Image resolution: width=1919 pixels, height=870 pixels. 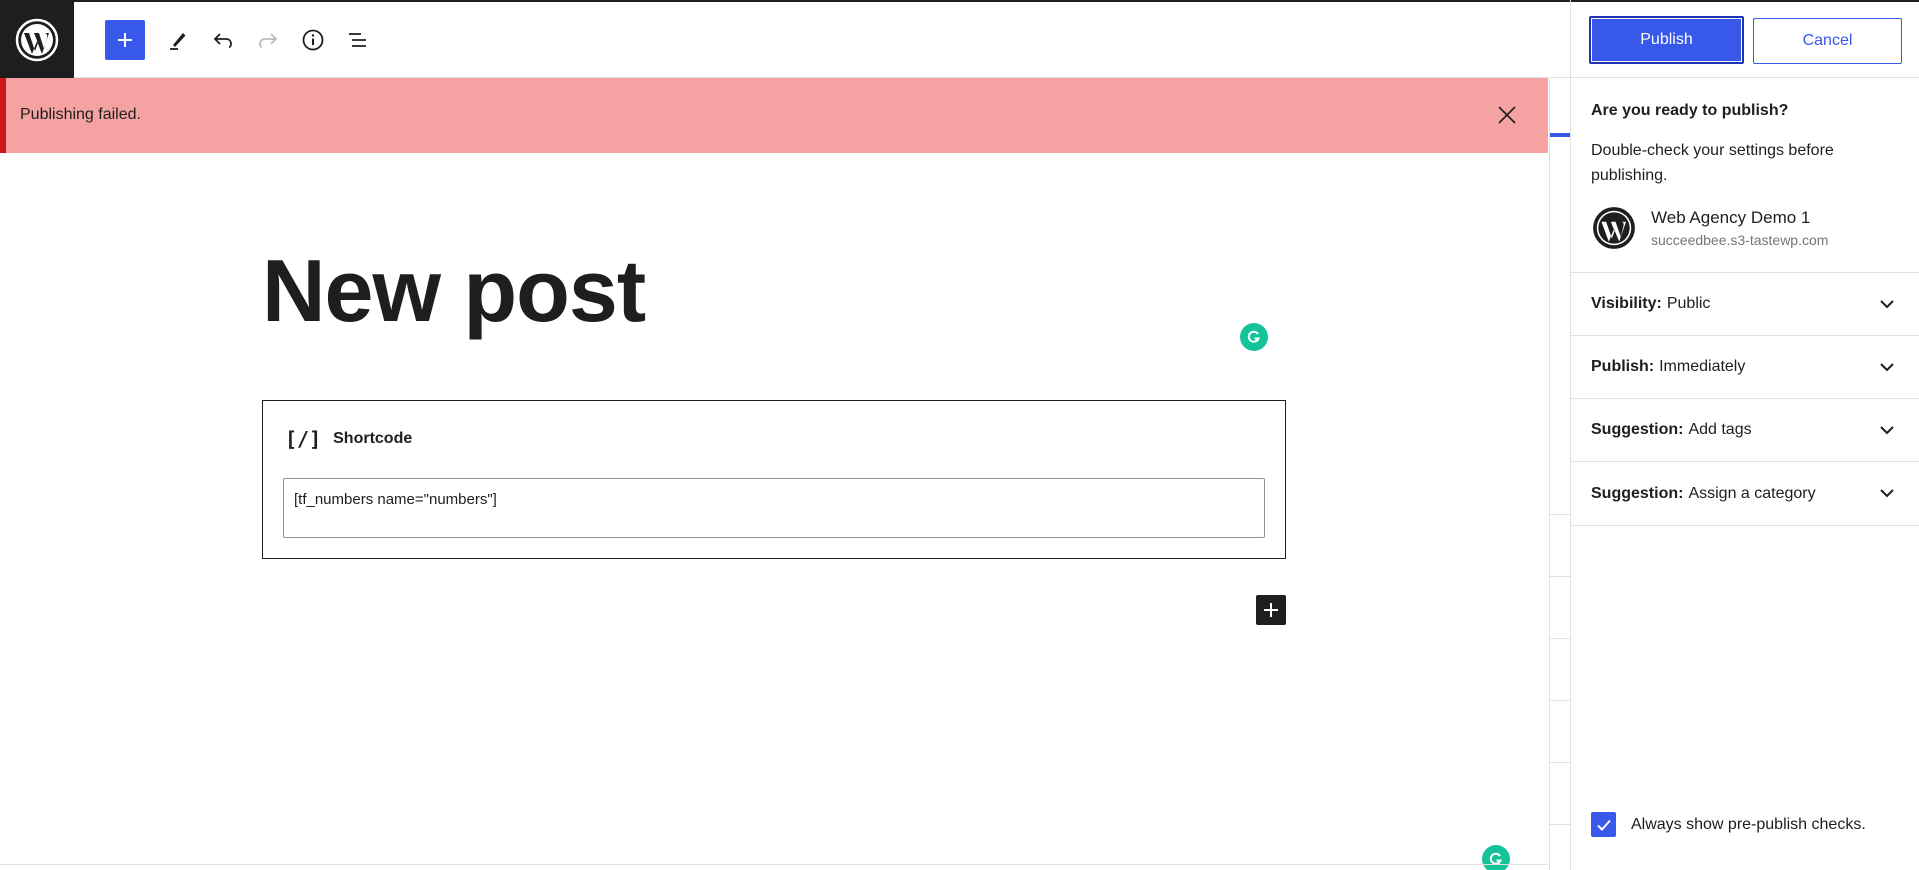 What do you see at coordinates (1827, 41) in the screenshot?
I see `cancel-button: Cancel` at bounding box center [1827, 41].